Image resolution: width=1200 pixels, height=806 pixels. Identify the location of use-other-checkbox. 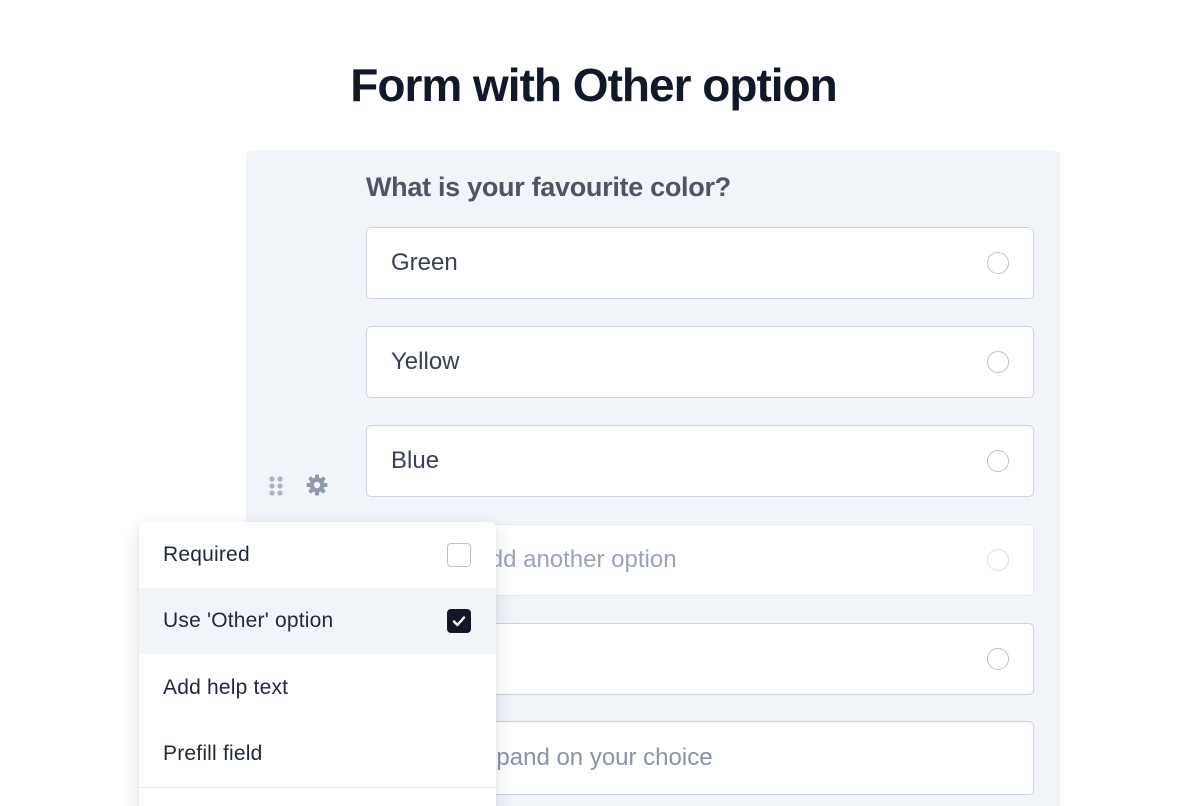
(459, 621).